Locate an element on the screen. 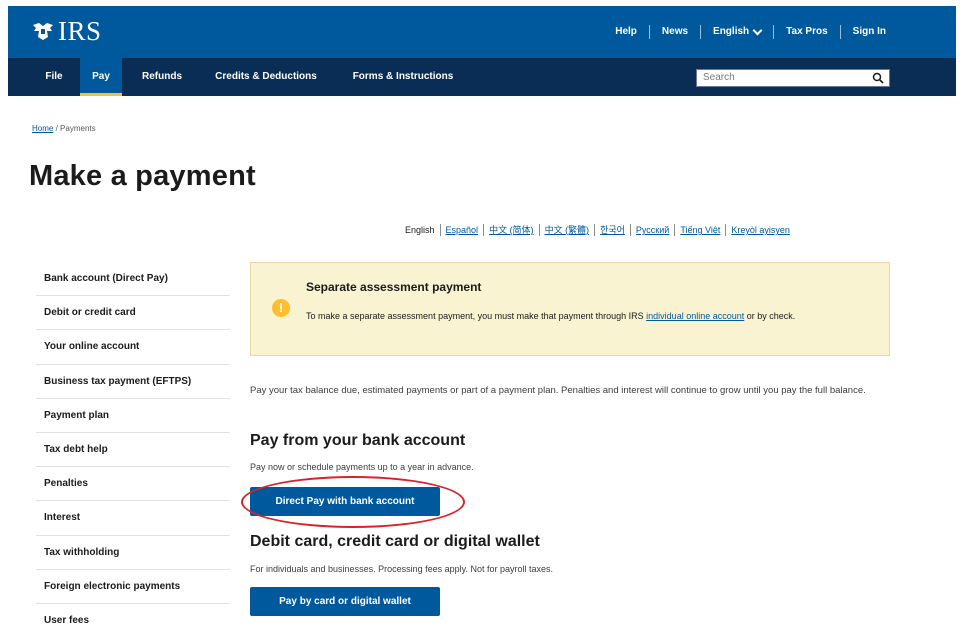 The height and width of the screenshot is (630, 962). breadcrumb: Home / Payments is located at coordinates (64, 128).